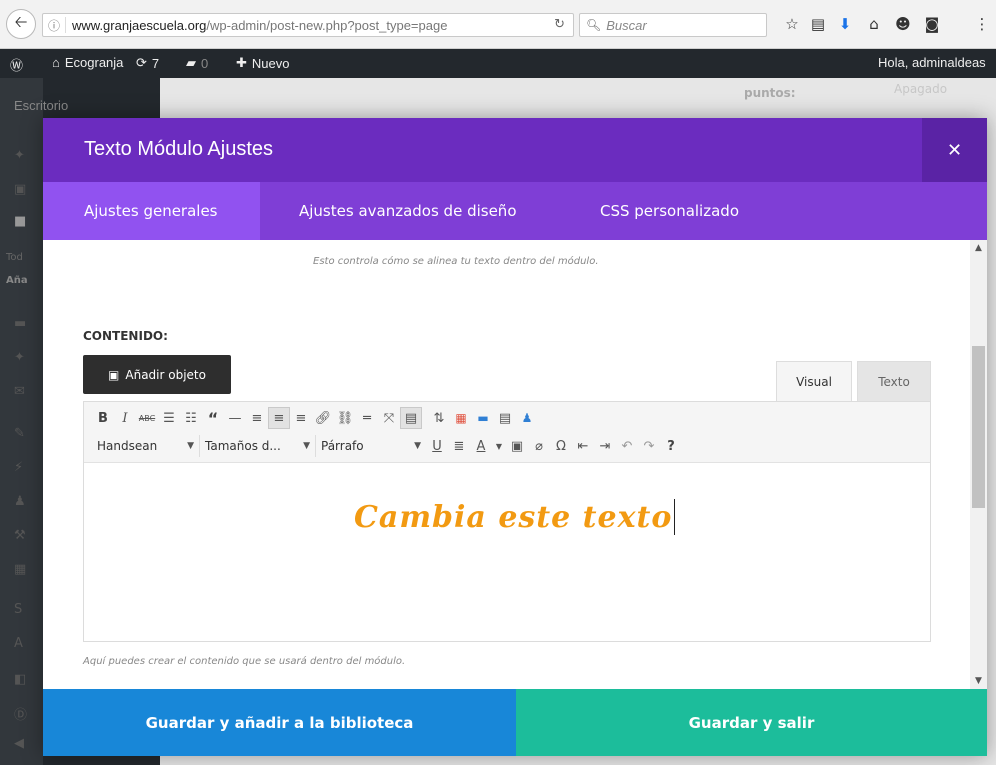 The width and height of the screenshot is (996, 765). I want to click on box-shortcode-icon: ▤, so click(505, 418).